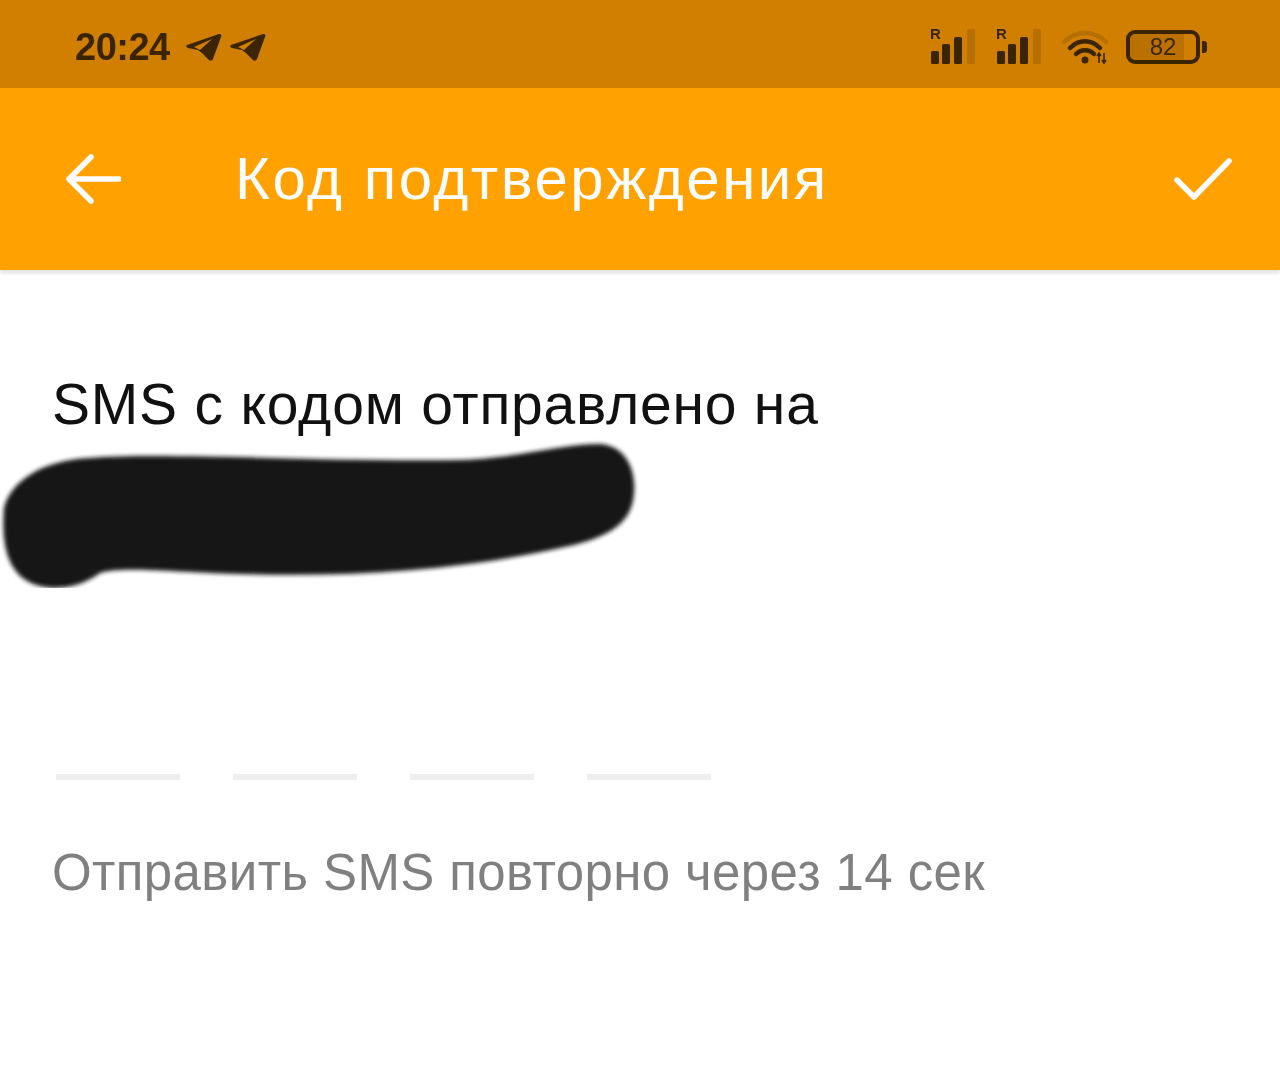 This screenshot has width=1280, height=1087. Describe the element at coordinates (122, 47) in the screenshot. I see `clock-time: 20:24` at that location.